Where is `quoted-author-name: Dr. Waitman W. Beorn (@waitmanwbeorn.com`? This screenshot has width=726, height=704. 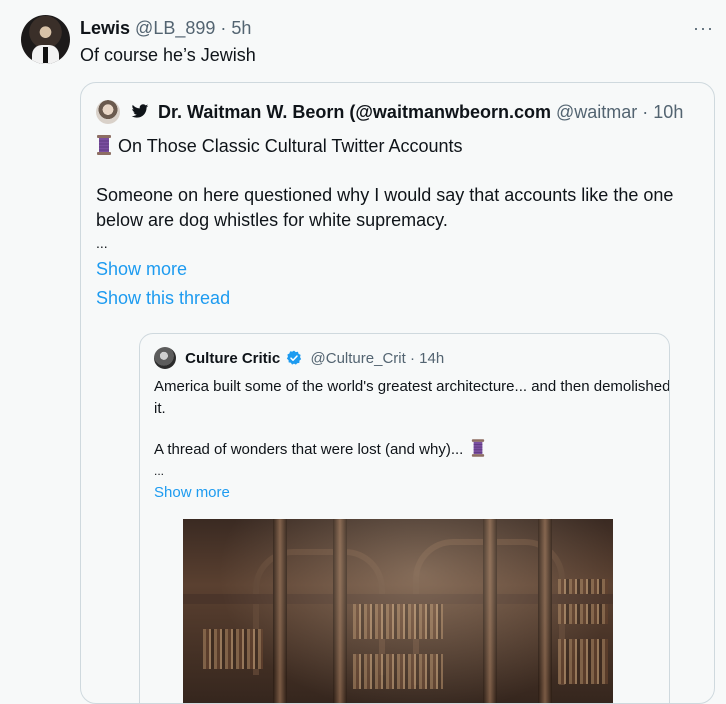 quoted-author-name: Dr. Waitman W. Beorn (@waitmanwbeorn.com is located at coordinates (354, 112).